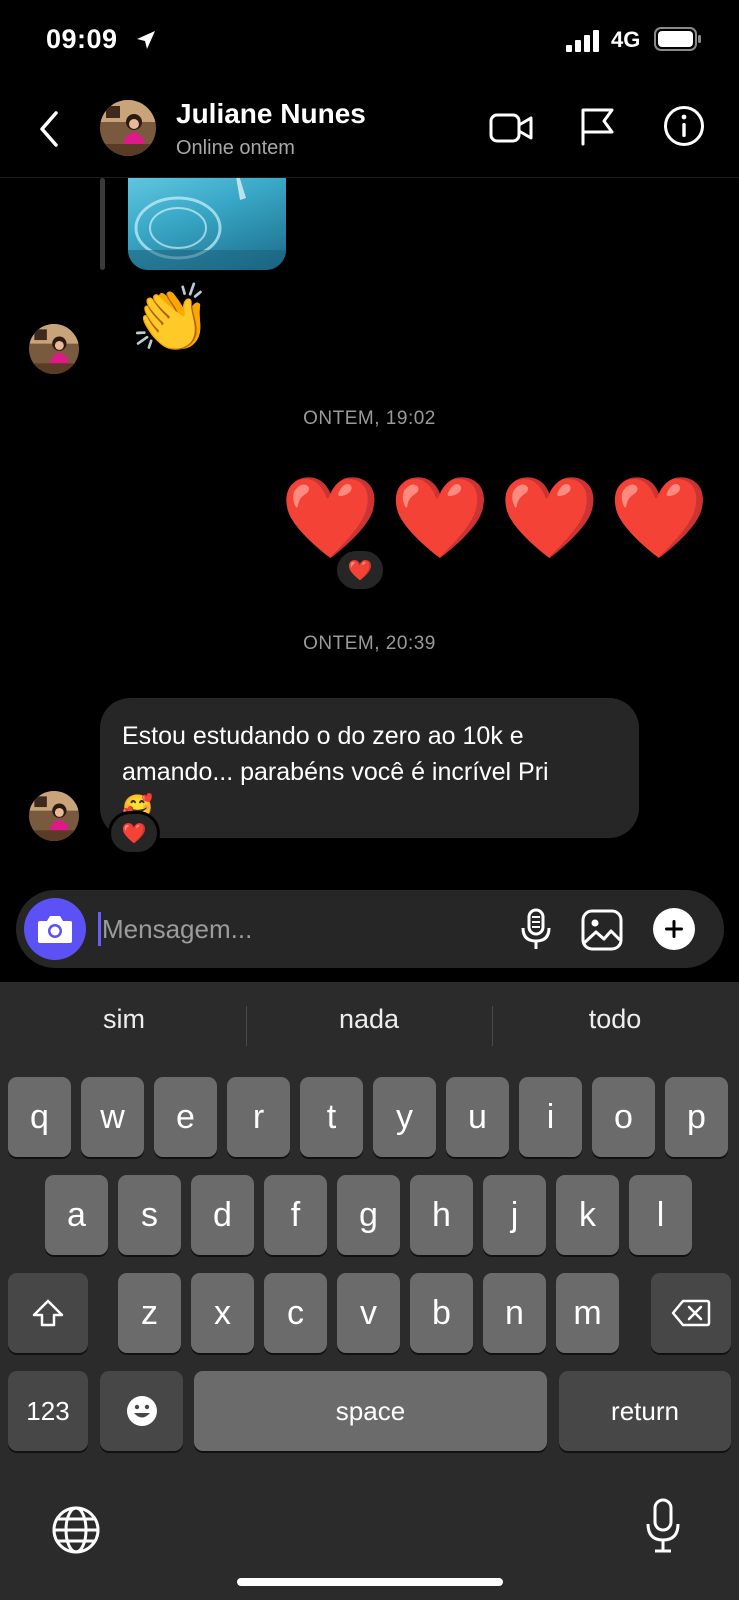 This screenshot has height=1600, width=739. I want to click on key-x: x, so click(222, 1313).